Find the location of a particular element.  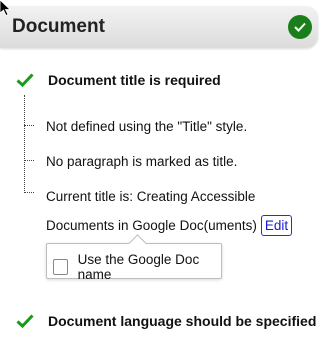

section-header: Document is located at coordinates (159, 27).